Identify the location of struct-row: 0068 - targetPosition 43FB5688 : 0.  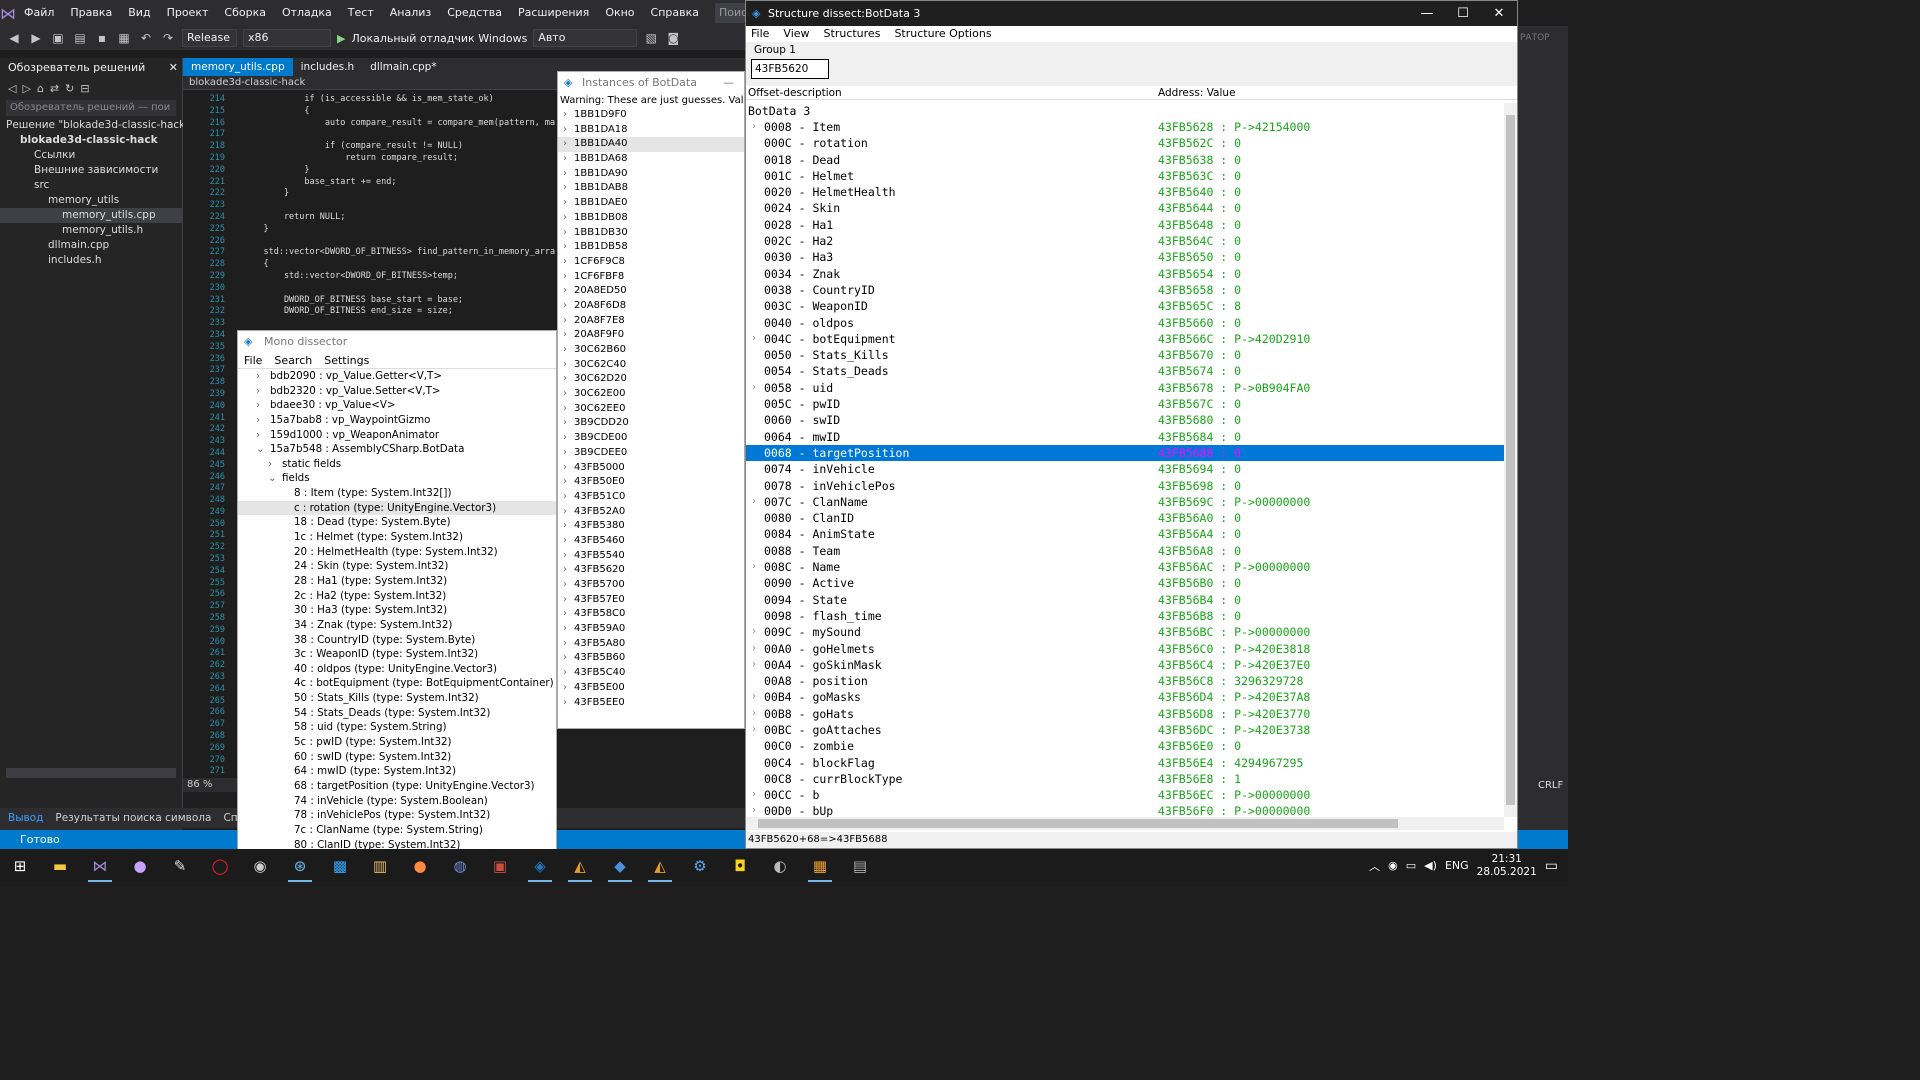
(1125, 453).